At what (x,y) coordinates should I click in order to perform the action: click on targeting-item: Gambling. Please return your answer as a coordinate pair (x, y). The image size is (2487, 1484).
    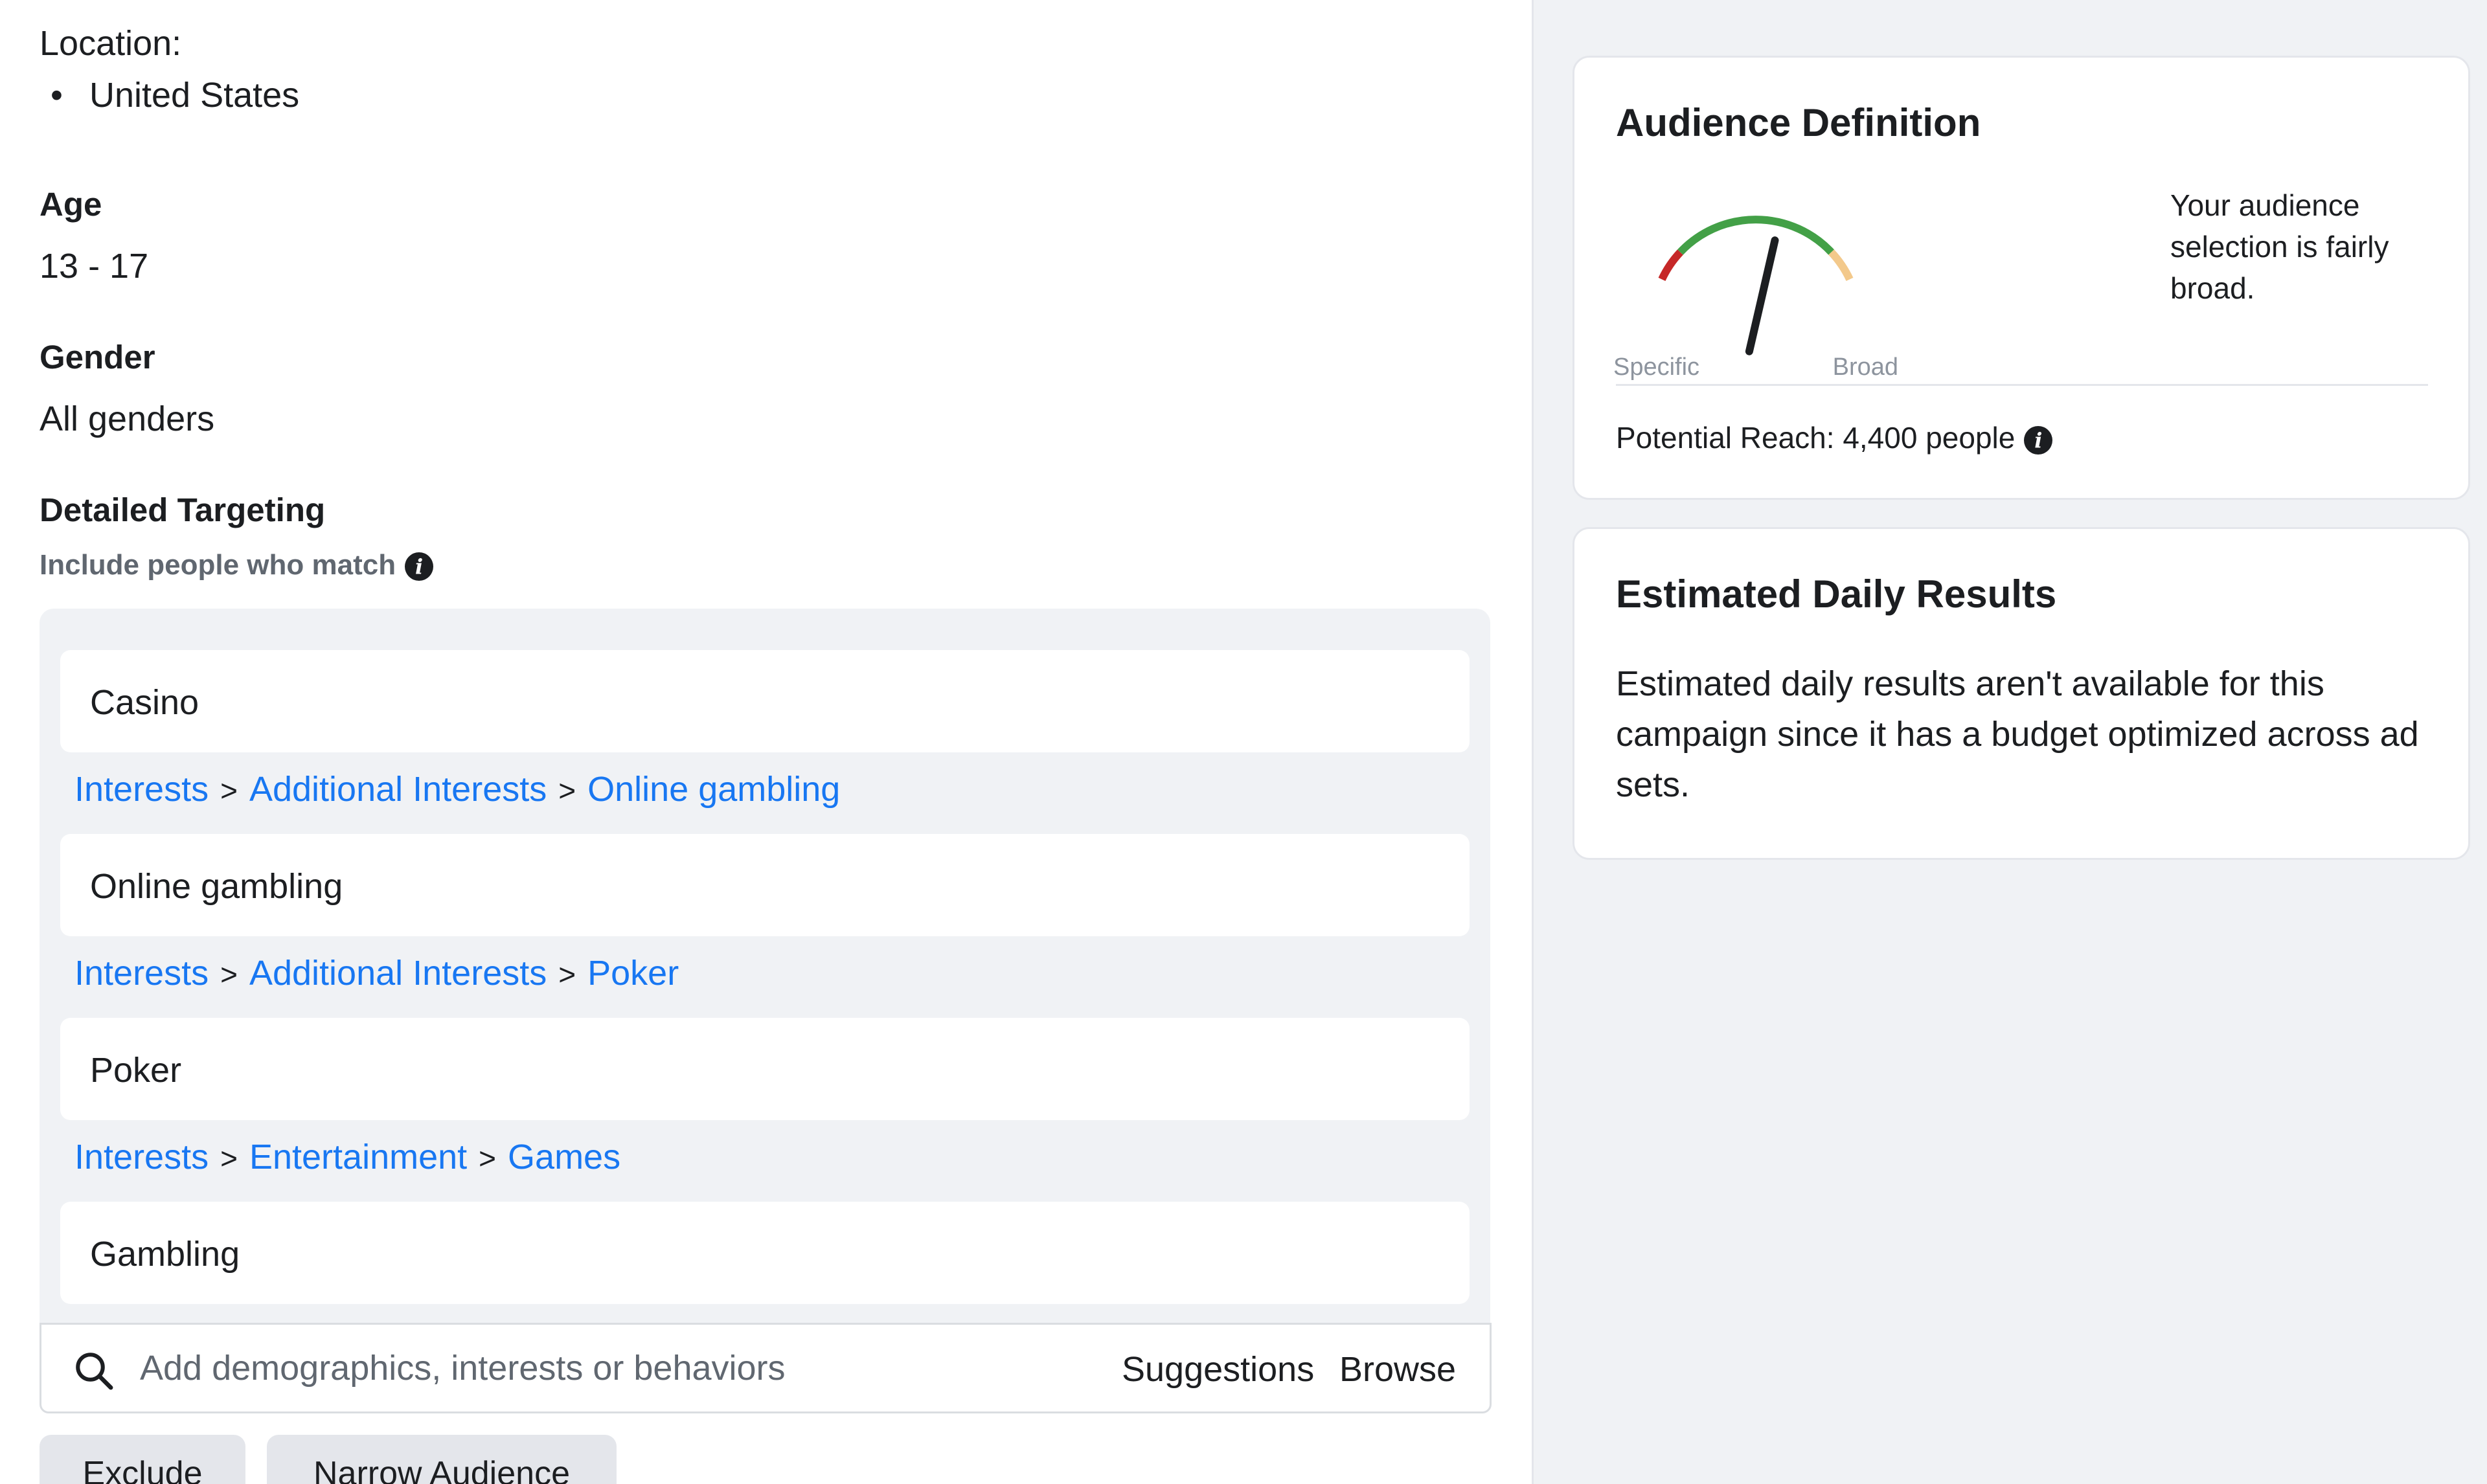
    Looking at the image, I should click on (765, 1253).